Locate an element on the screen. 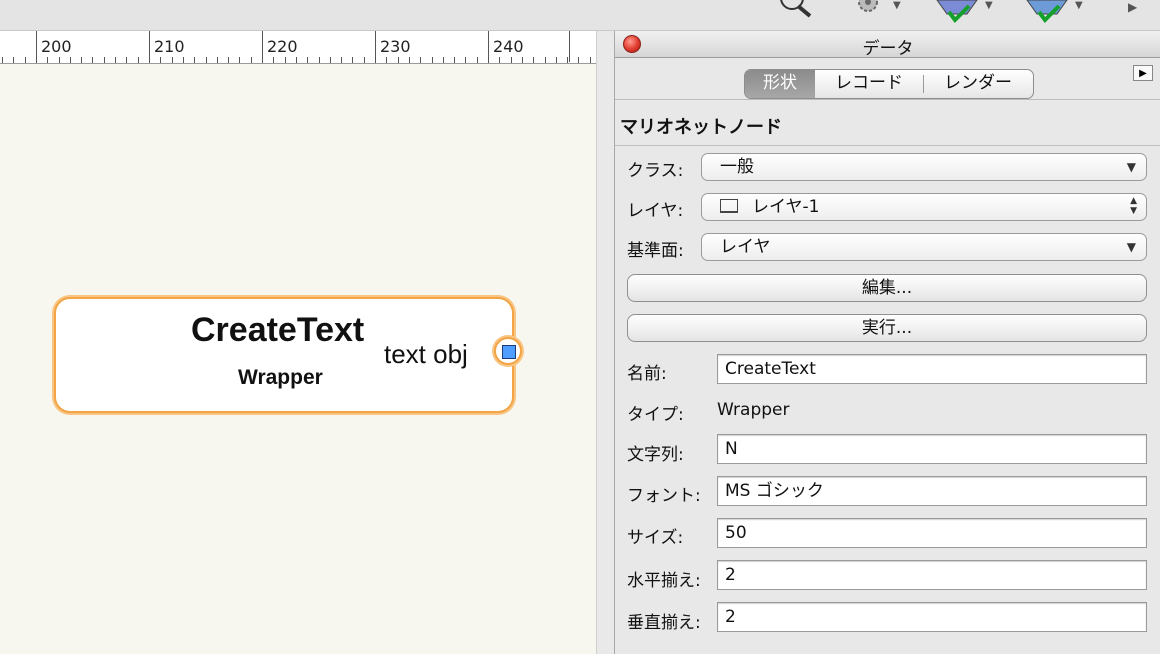 The height and width of the screenshot is (654, 1160). halign-label: 水平揃え: is located at coordinates (664, 581).